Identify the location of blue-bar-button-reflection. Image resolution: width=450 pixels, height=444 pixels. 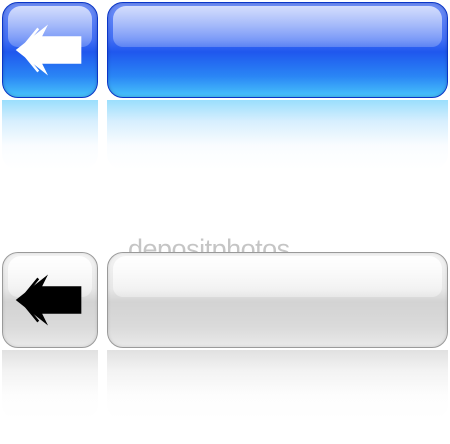
(277, 135).